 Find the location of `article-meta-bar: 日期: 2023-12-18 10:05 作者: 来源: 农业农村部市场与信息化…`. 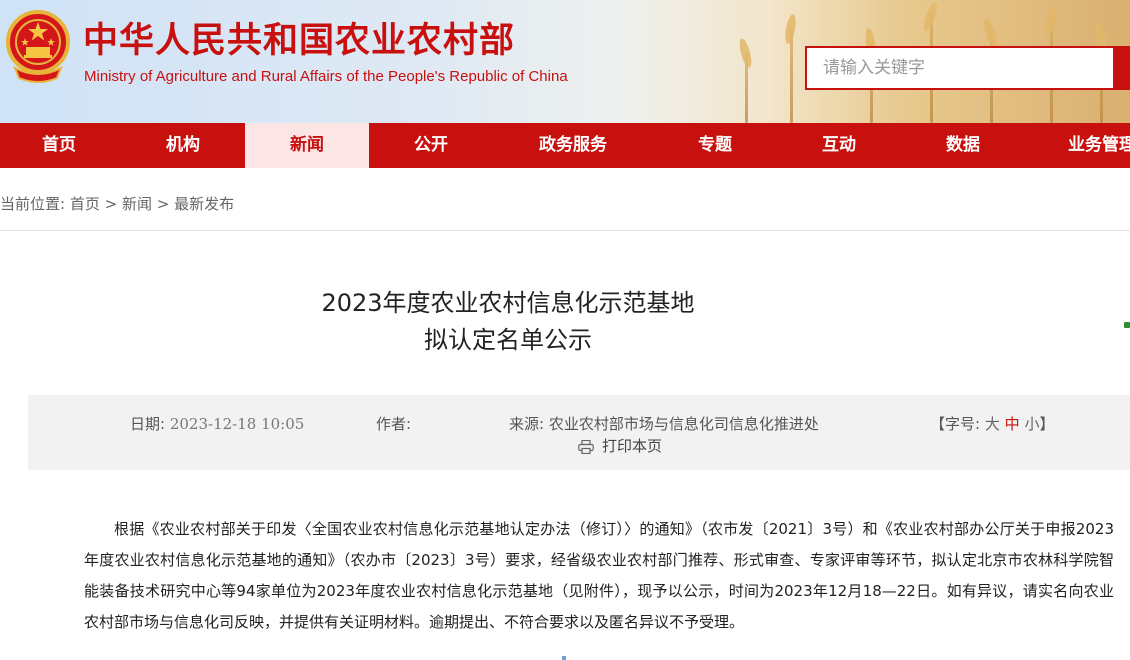

article-meta-bar: 日期: 2023-12-18 10:05 作者: 来源: 农业农村部市场与信息化… is located at coordinates (579, 432).